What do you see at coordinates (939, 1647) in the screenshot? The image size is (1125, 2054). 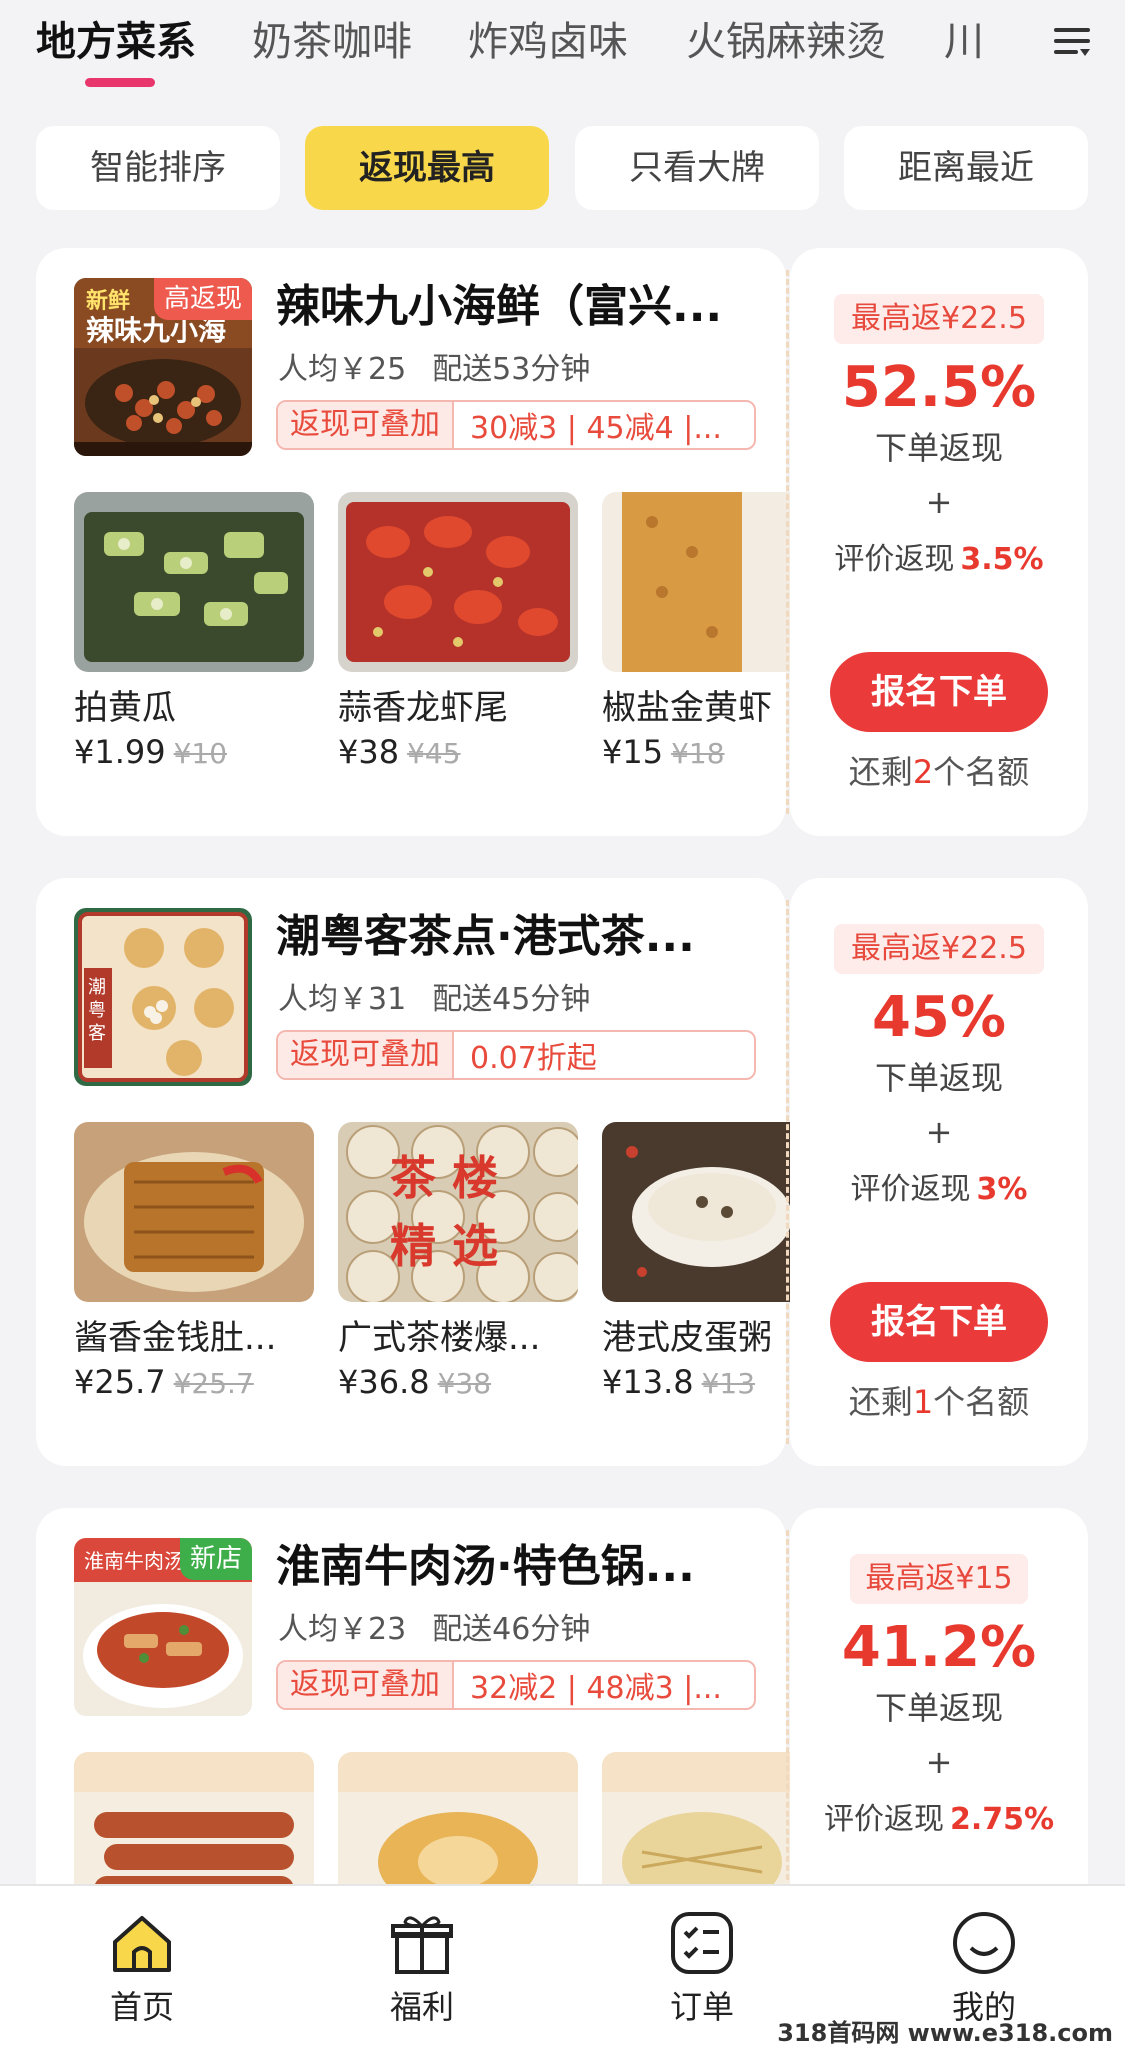 I see `order-cashback-rate: 41.2%` at bounding box center [939, 1647].